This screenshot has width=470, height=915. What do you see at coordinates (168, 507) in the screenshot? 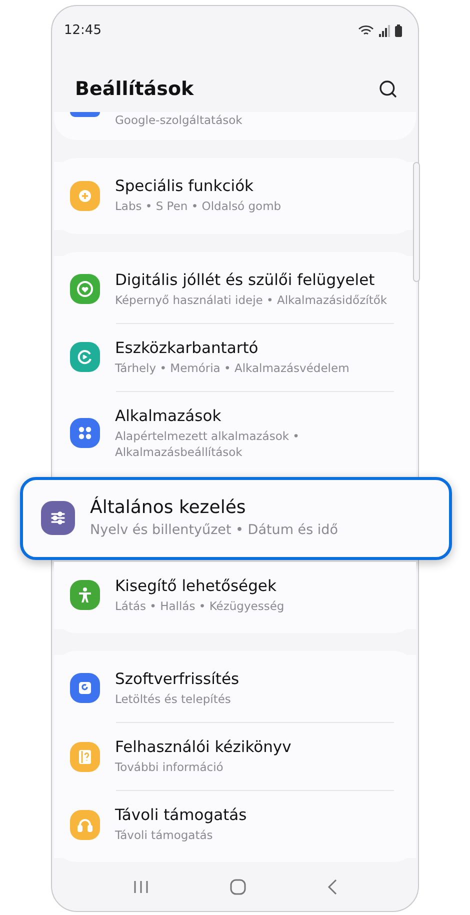
I see `item-title: Általános kezelés` at bounding box center [168, 507].